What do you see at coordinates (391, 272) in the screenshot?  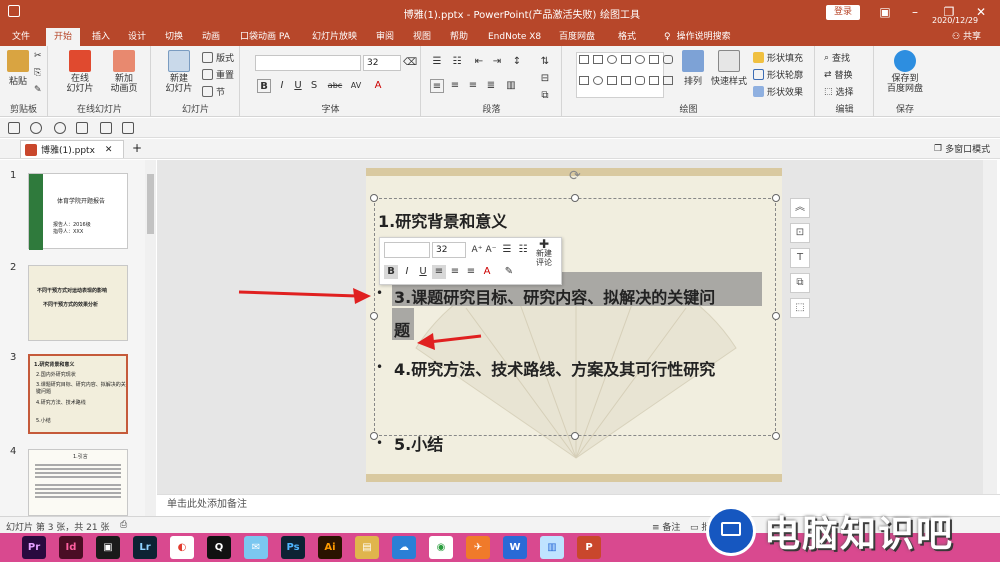 I see `mini-bold-button: B` at bounding box center [391, 272].